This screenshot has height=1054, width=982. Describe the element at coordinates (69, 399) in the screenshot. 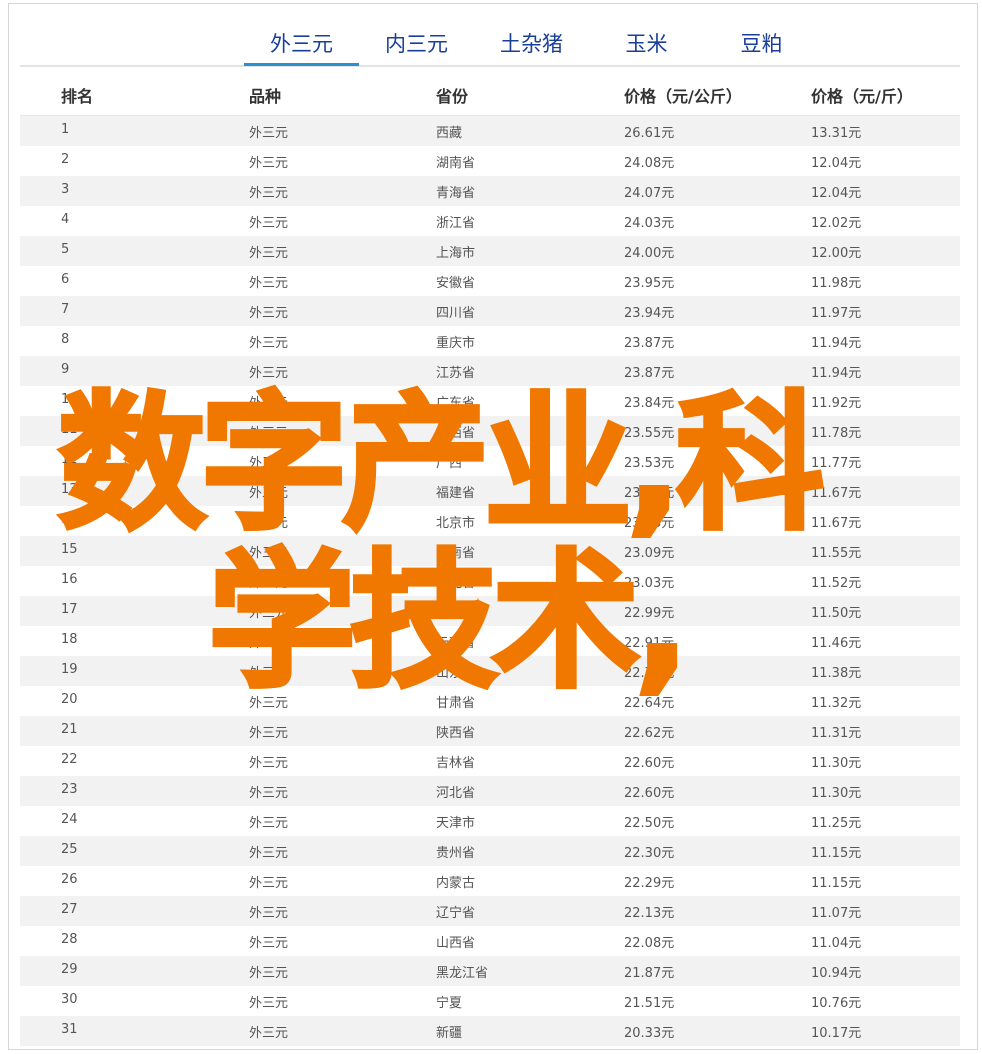

I see `cell-rank: 10` at that location.